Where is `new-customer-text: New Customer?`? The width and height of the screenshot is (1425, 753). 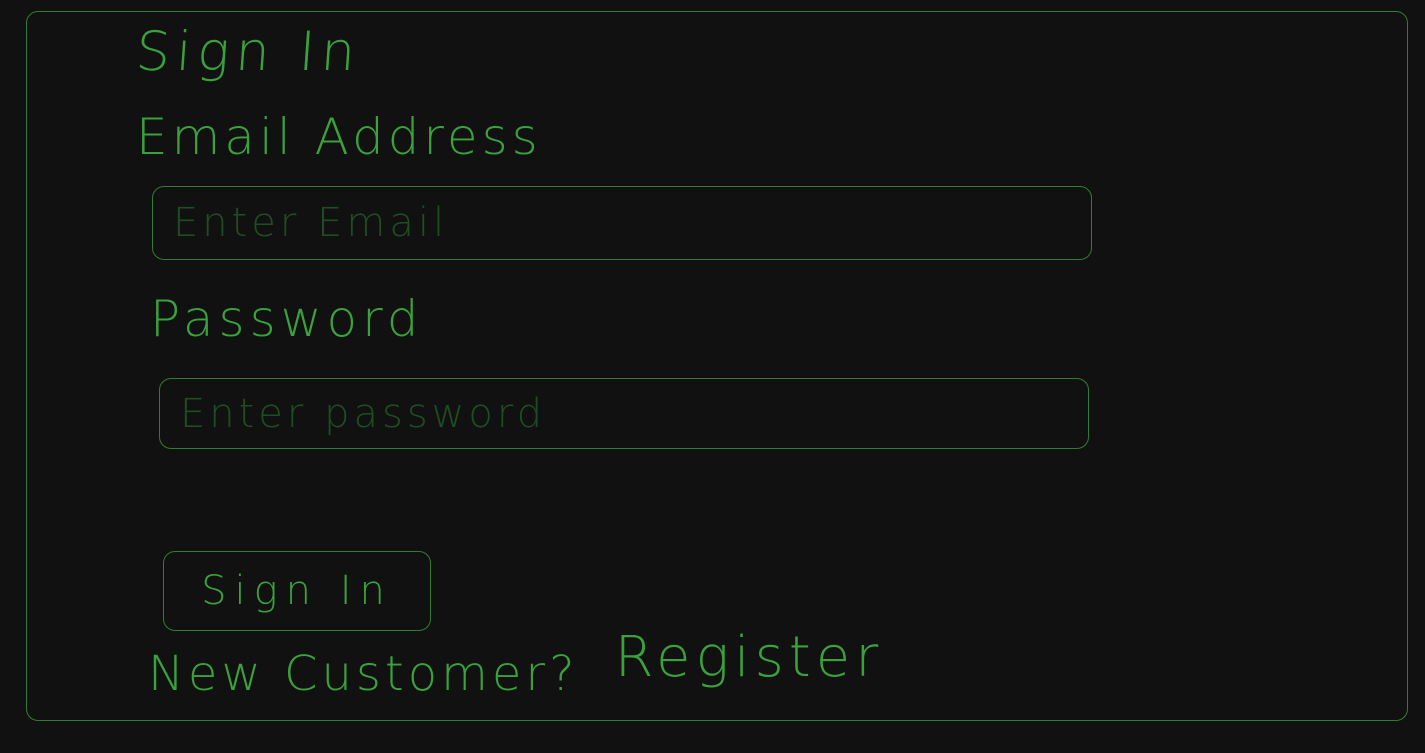 new-customer-text: New Customer? is located at coordinates (363, 674).